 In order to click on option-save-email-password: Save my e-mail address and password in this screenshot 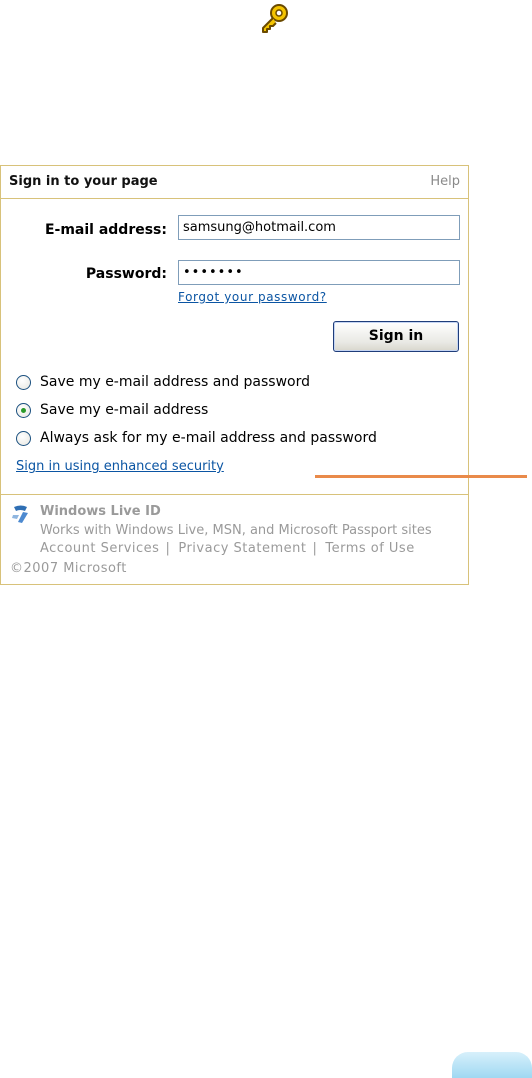, I will do `click(163, 382)`.